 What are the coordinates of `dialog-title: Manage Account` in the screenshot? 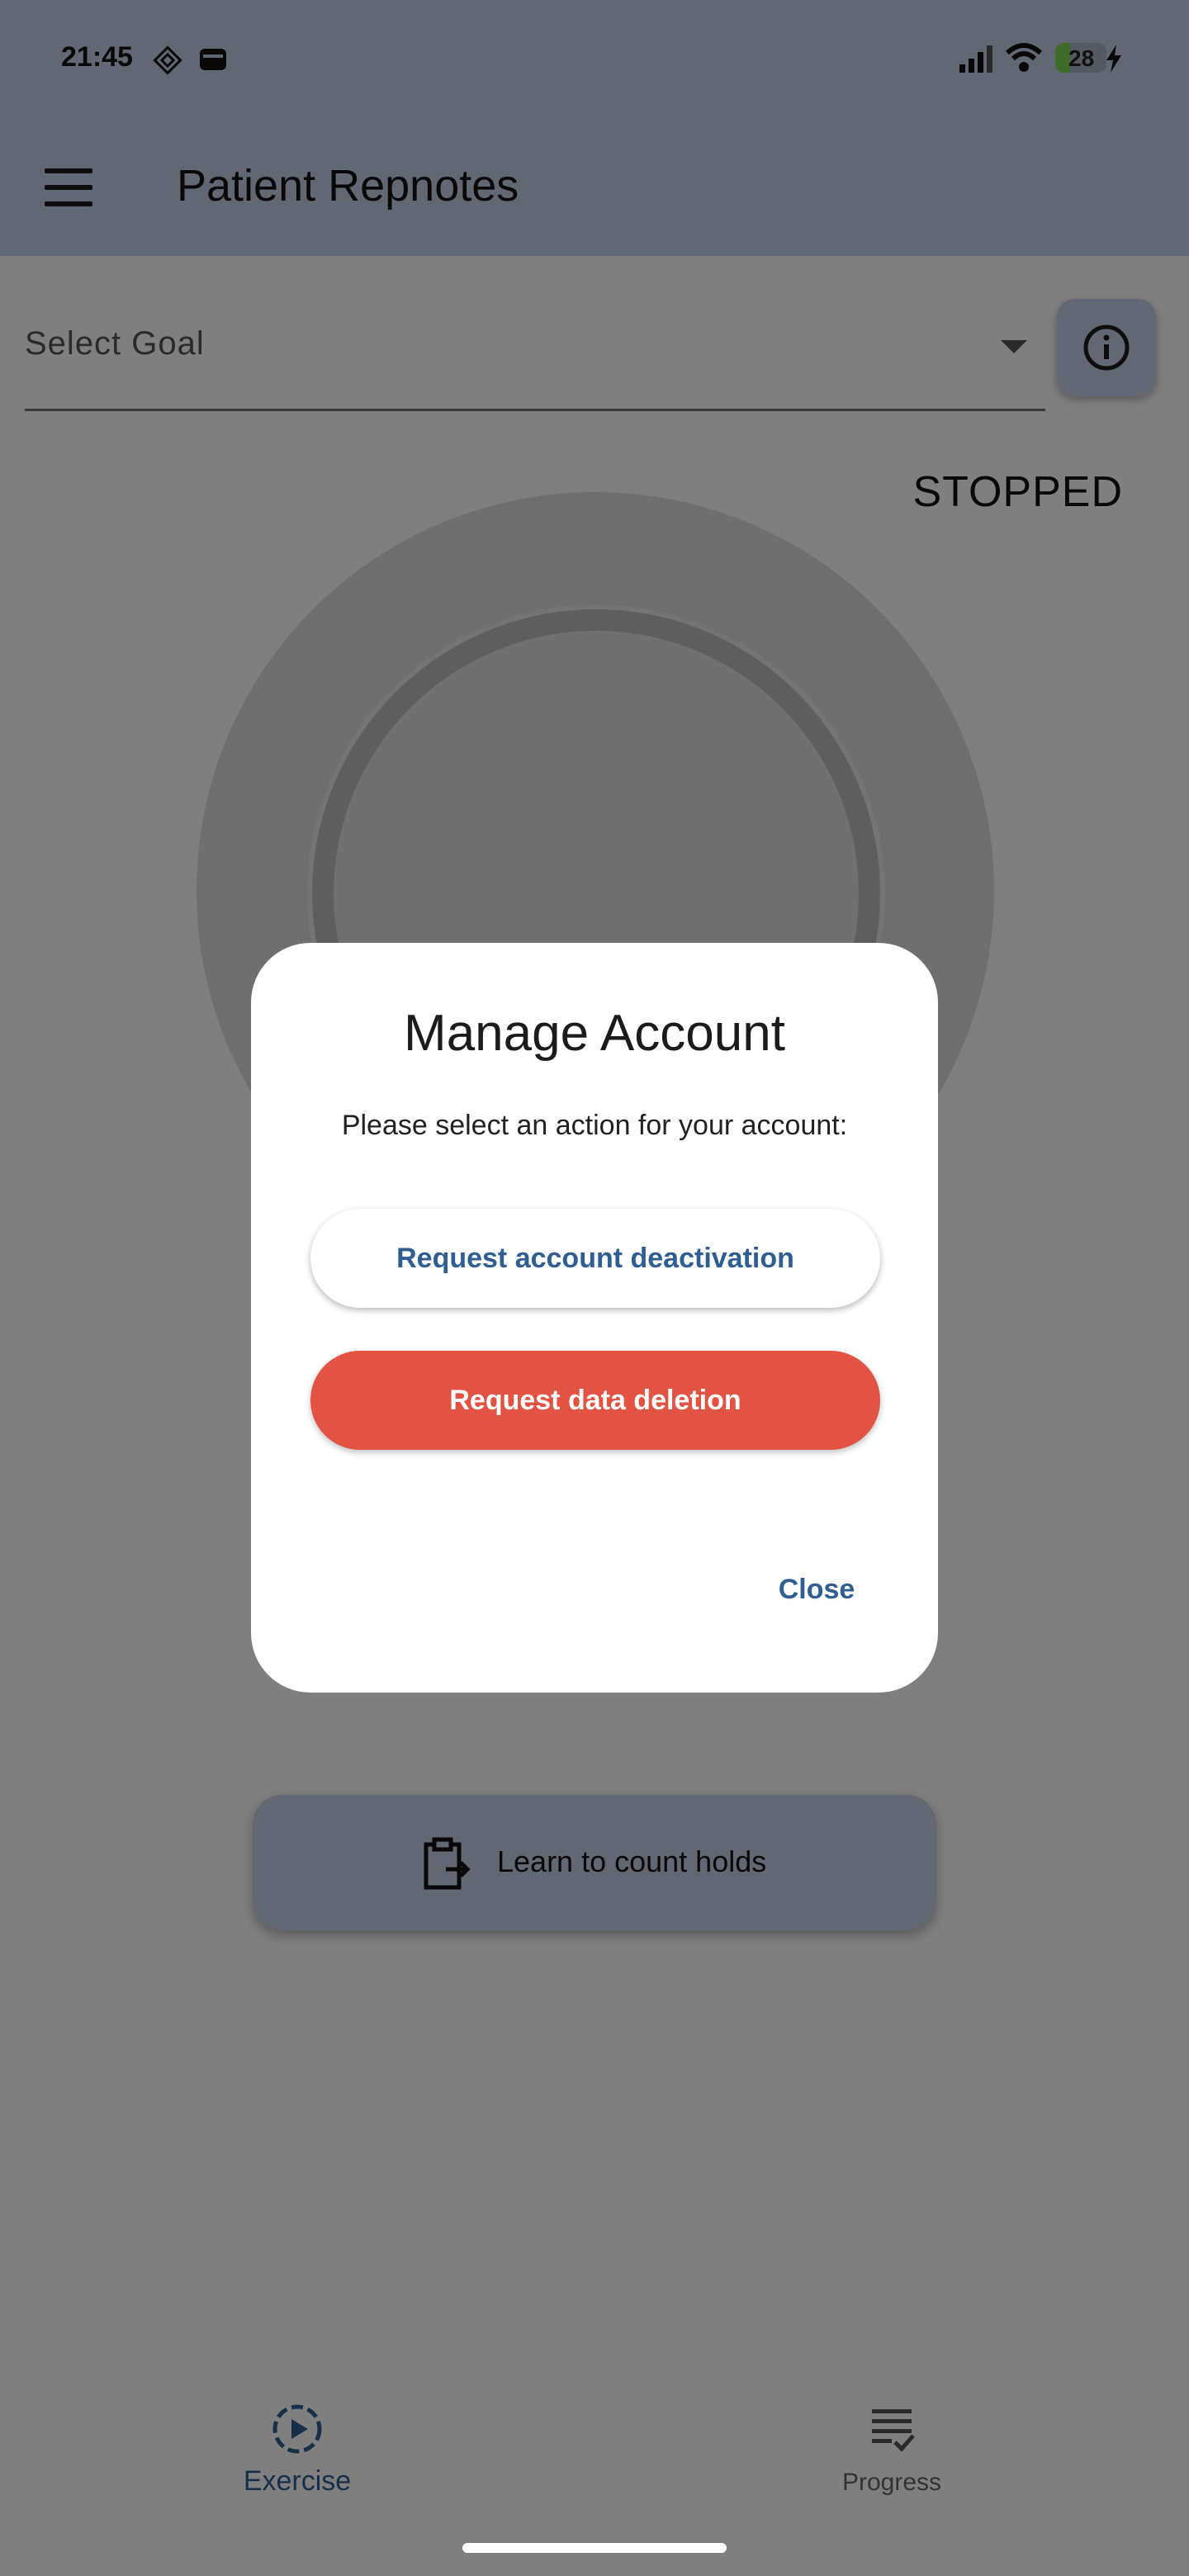 It's located at (594, 1033).